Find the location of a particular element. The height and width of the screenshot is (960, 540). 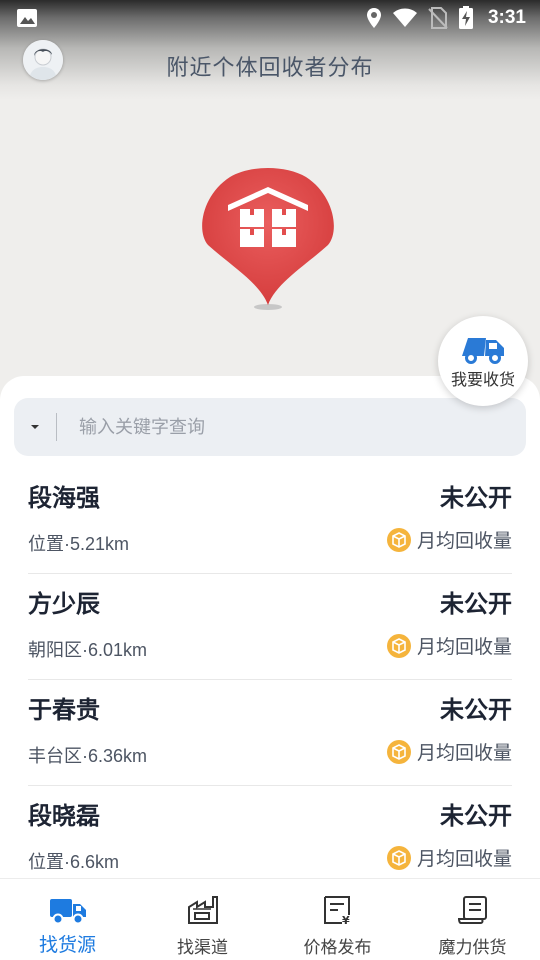

collector-location: 位置·6.6km is located at coordinates (74, 862).